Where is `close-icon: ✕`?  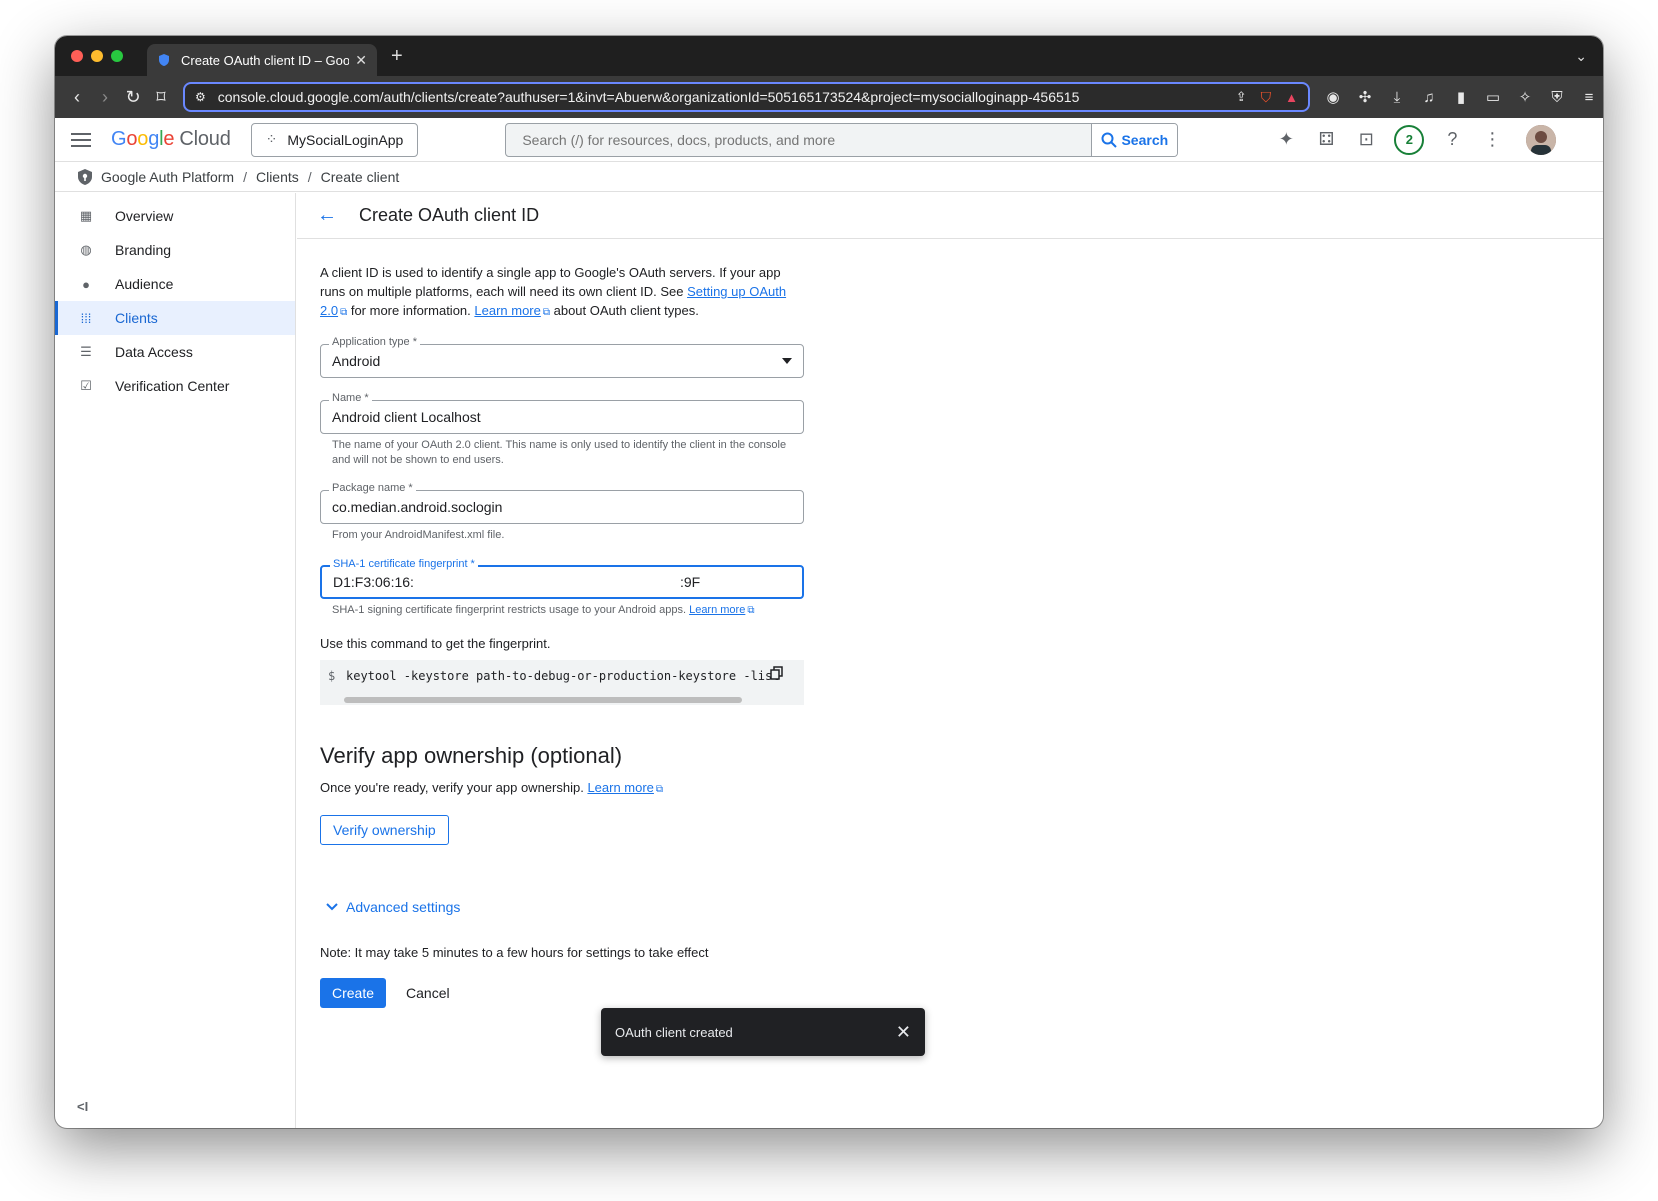 close-icon: ✕ is located at coordinates (903, 1032).